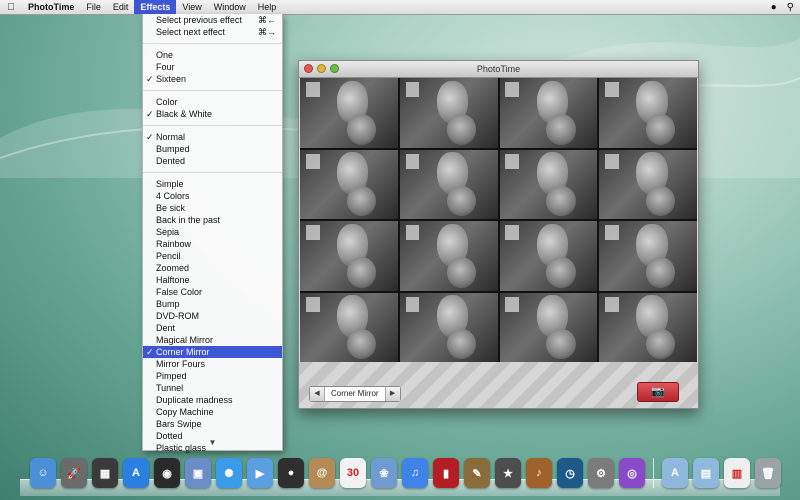  What do you see at coordinates (191, 7) in the screenshot?
I see `menu-view: View` at bounding box center [191, 7].